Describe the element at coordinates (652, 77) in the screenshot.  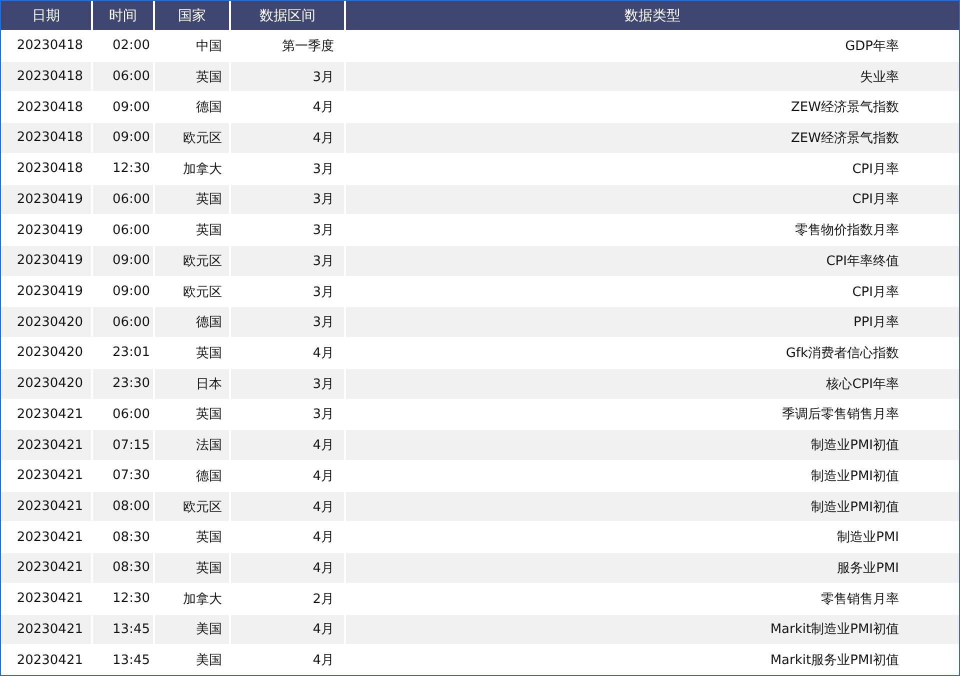
I see `table-cell: 失业率` at that location.